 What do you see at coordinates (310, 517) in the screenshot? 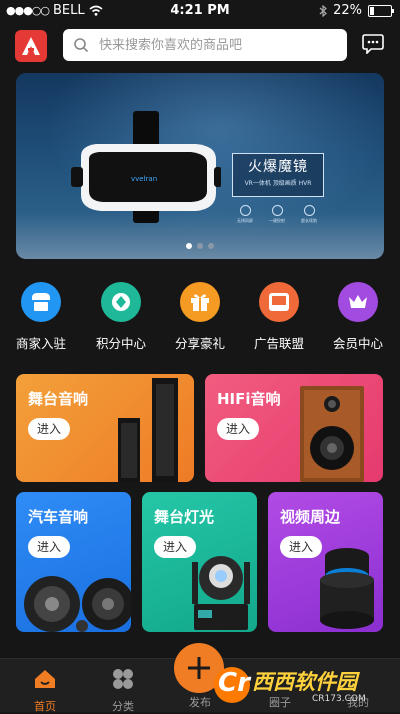
I see `card-title: 视频周边` at bounding box center [310, 517].